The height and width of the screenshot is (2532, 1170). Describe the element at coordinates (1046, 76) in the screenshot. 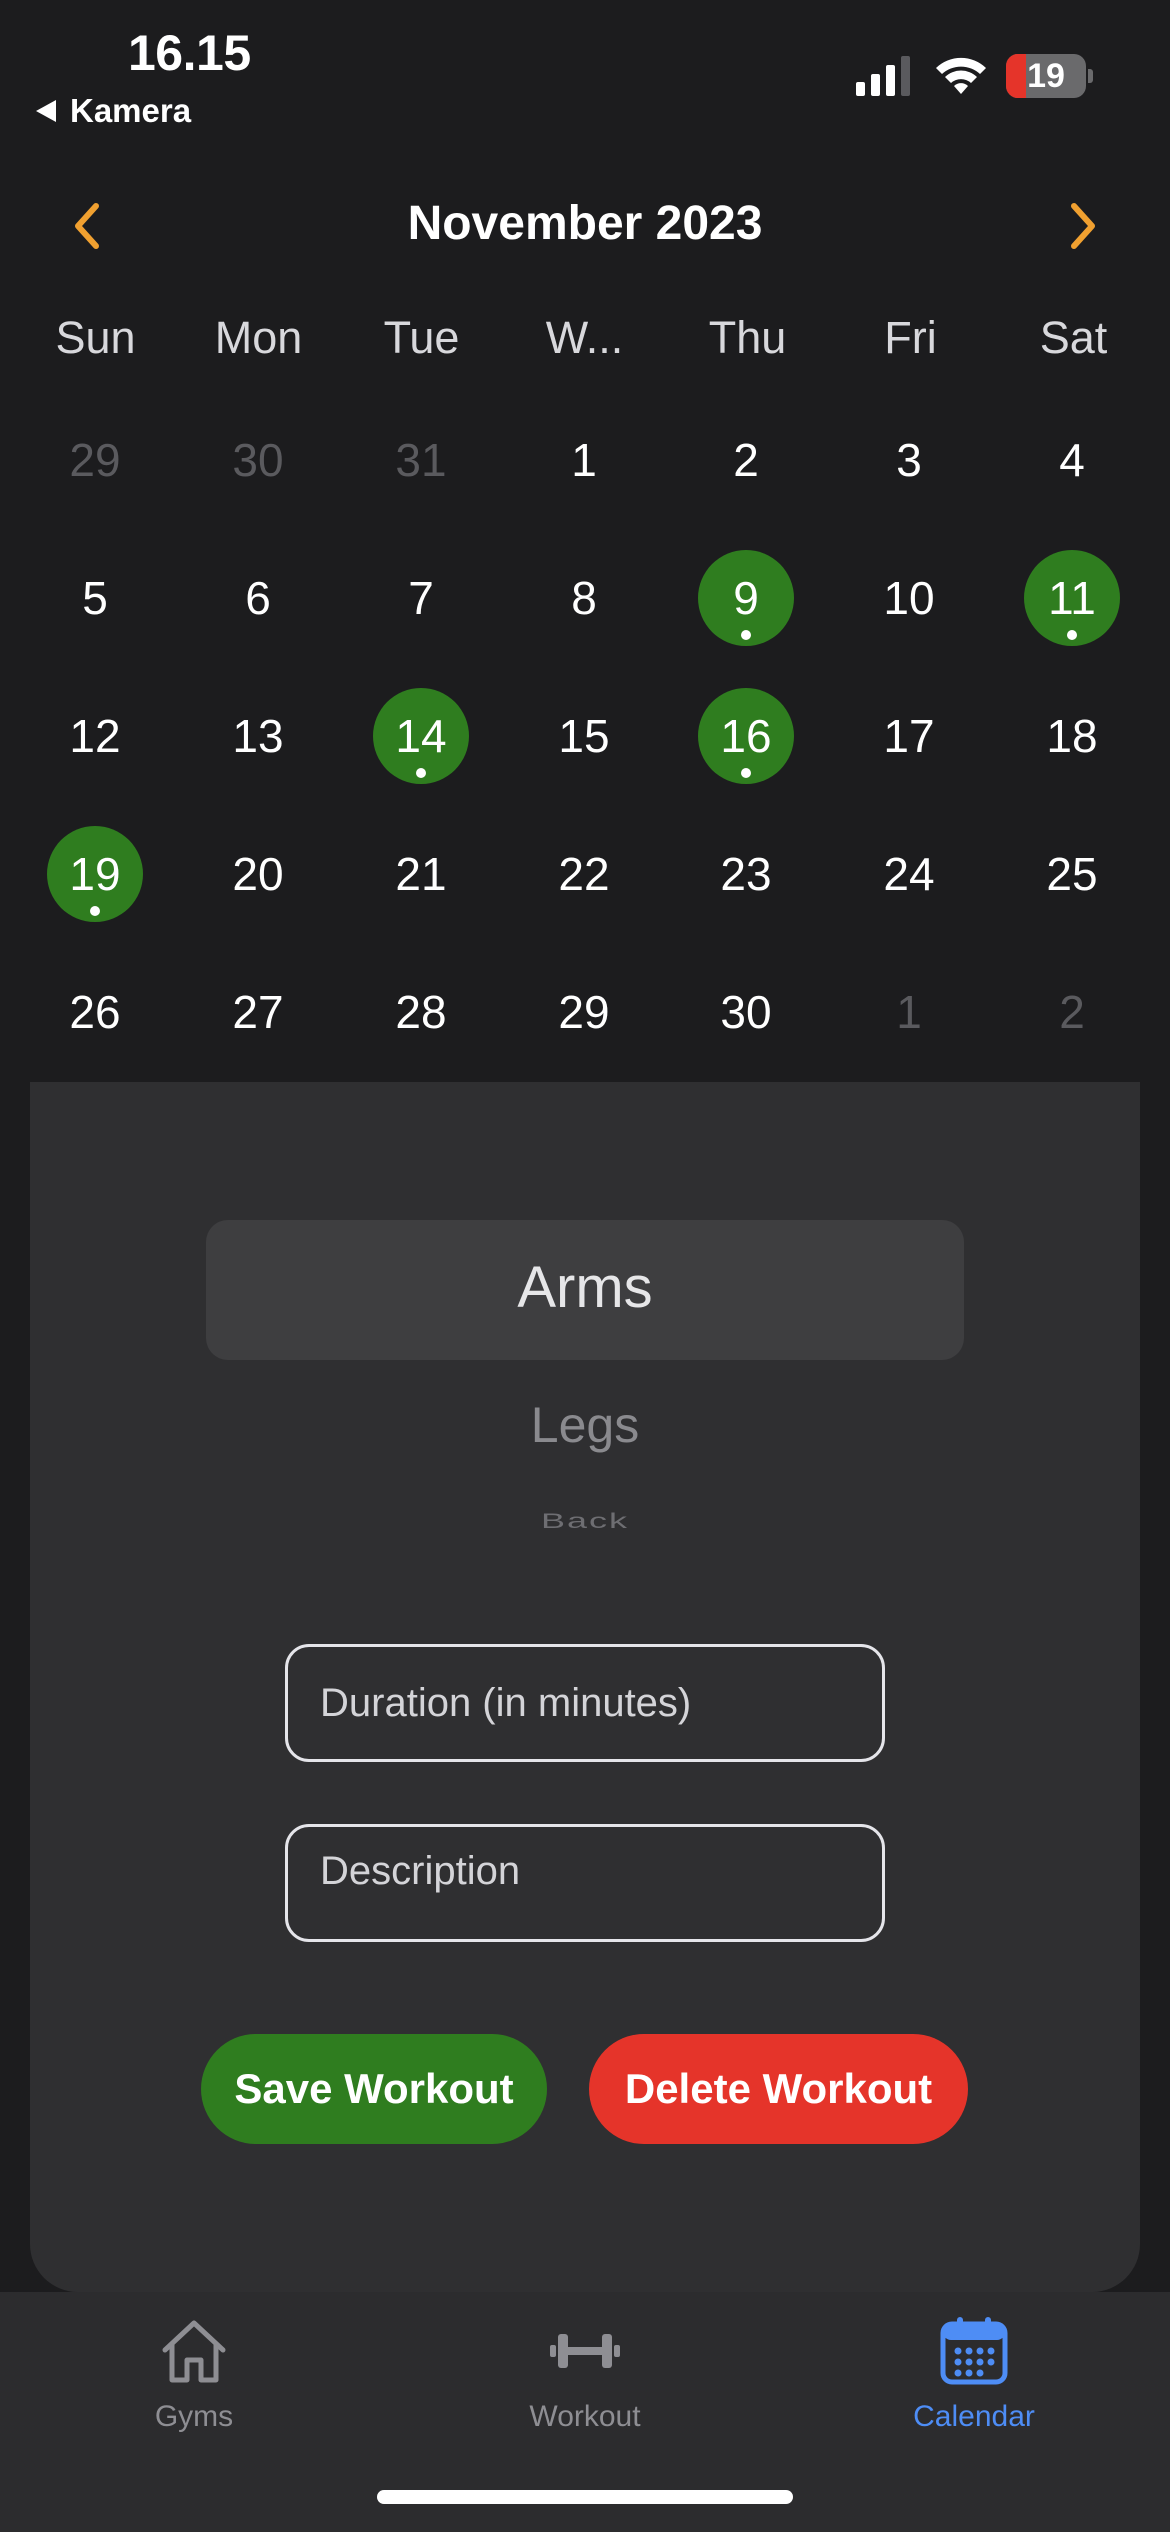

I see `battery-level: 19` at that location.